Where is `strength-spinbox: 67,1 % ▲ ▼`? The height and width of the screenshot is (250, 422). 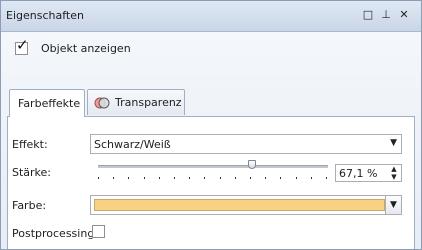 strength-spinbox: 67,1 % ▲ ▼ is located at coordinates (368, 173).